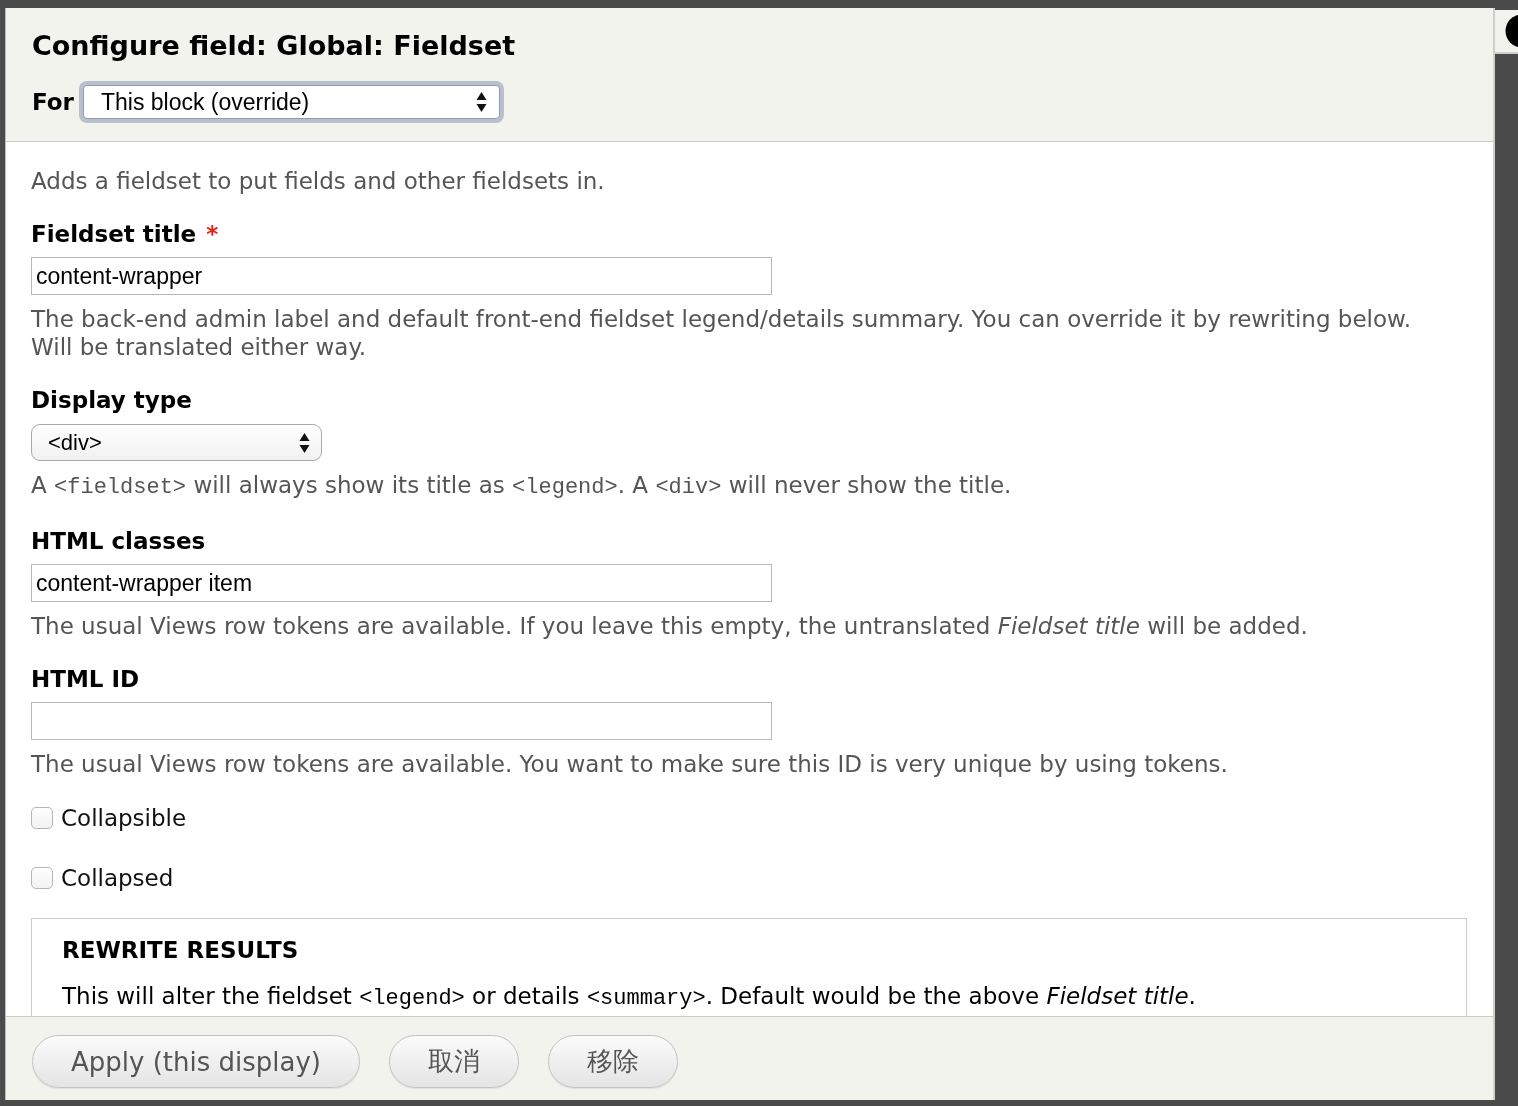 This screenshot has width=1518, height=1106. I want to click on field-label: Display type, so click(111, 400).